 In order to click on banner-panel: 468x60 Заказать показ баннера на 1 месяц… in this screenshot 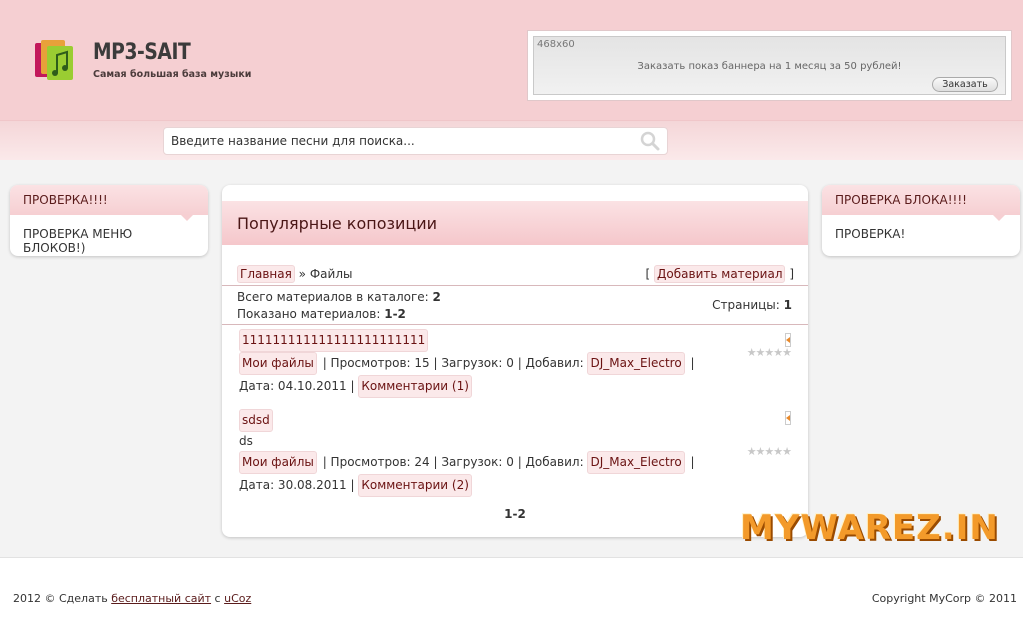, I will do `click(769, 65)`.